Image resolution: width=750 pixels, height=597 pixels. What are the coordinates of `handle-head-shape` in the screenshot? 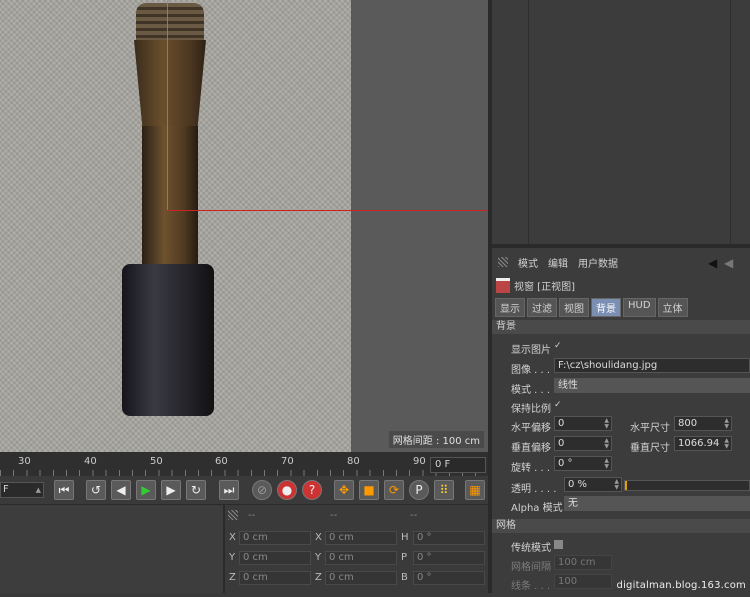 It's located at (168, 340).